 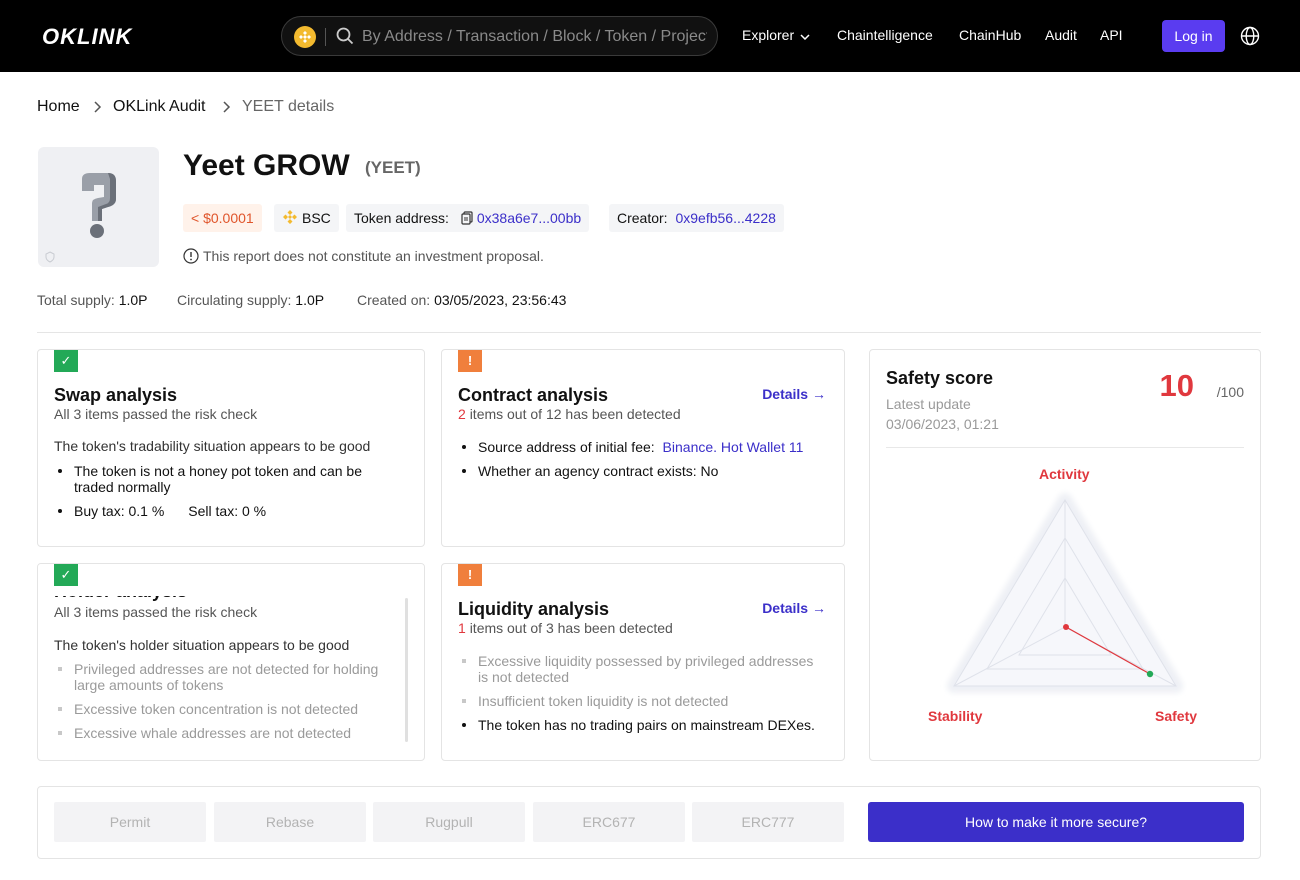 What do you see at coordinates (156, 612) in the screenshot?
I see `holder-subtitle: All 3 items passed the risk check` at bounding box center [156, 612].